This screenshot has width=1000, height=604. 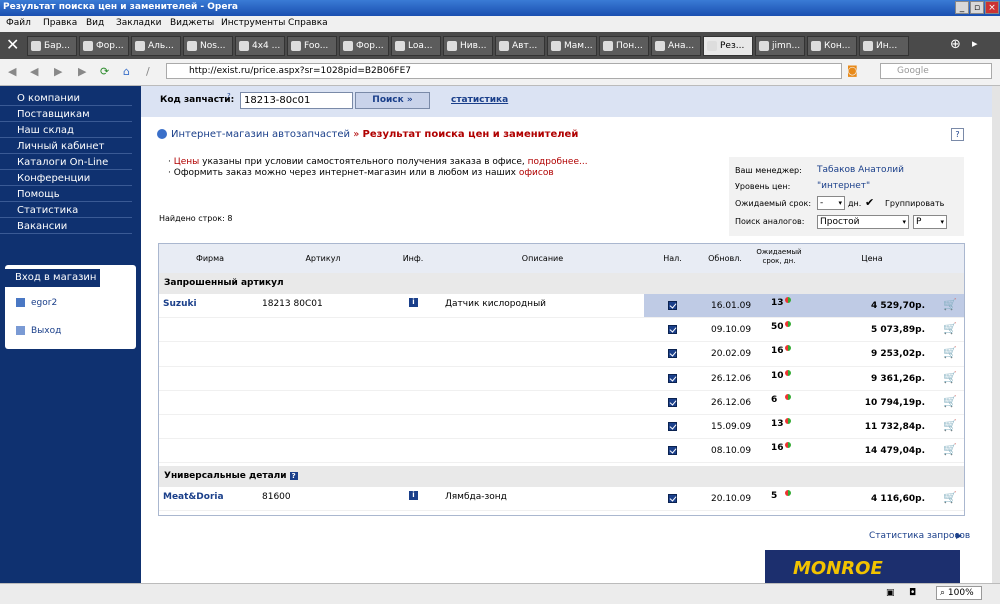 What do you see at coordinates (774, 399) in the screenshot?
I see `cell-term: 6` at bounding box center [774, 399].